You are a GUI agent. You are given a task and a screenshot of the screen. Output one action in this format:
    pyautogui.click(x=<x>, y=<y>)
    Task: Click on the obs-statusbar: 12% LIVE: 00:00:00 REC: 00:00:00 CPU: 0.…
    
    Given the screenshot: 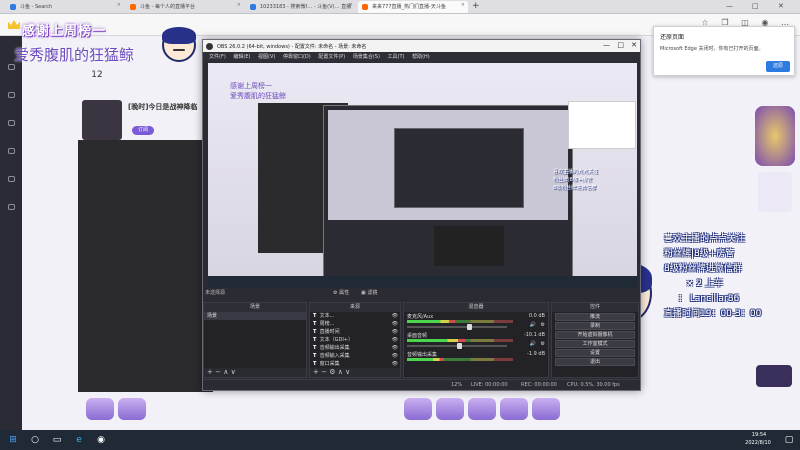 What is the action you would take?
    pyautogui.click(x=421, y=384)
    